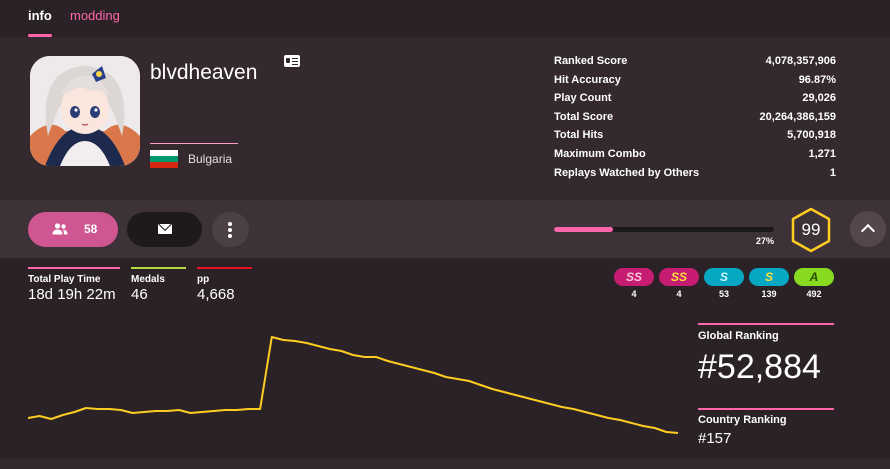  Describe the element at coordinates (695, 157) in the screenshot. I see `stat-row-maximum-combo: Maximum Combo 1,271` at that location.